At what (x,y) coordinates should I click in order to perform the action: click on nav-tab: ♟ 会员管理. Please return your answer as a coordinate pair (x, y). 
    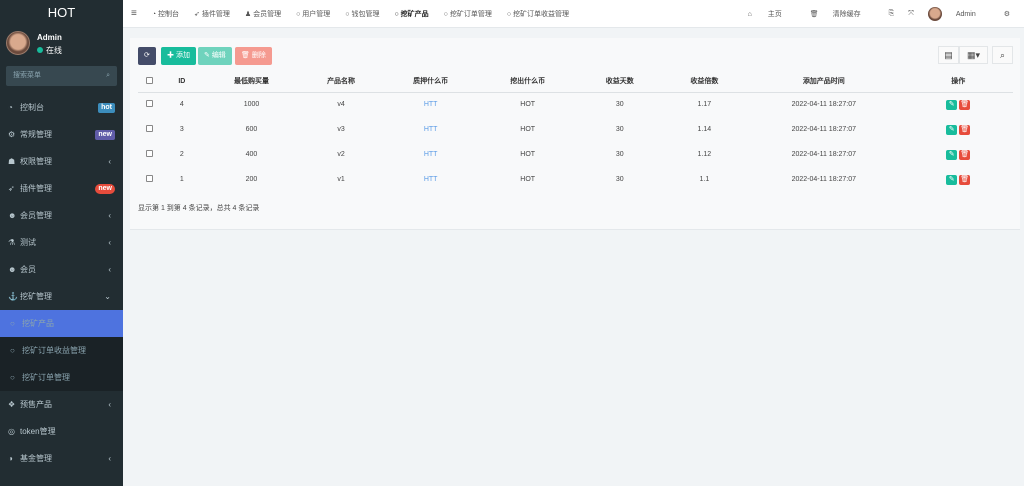
    Looking at the image, I should click on (263, 14).